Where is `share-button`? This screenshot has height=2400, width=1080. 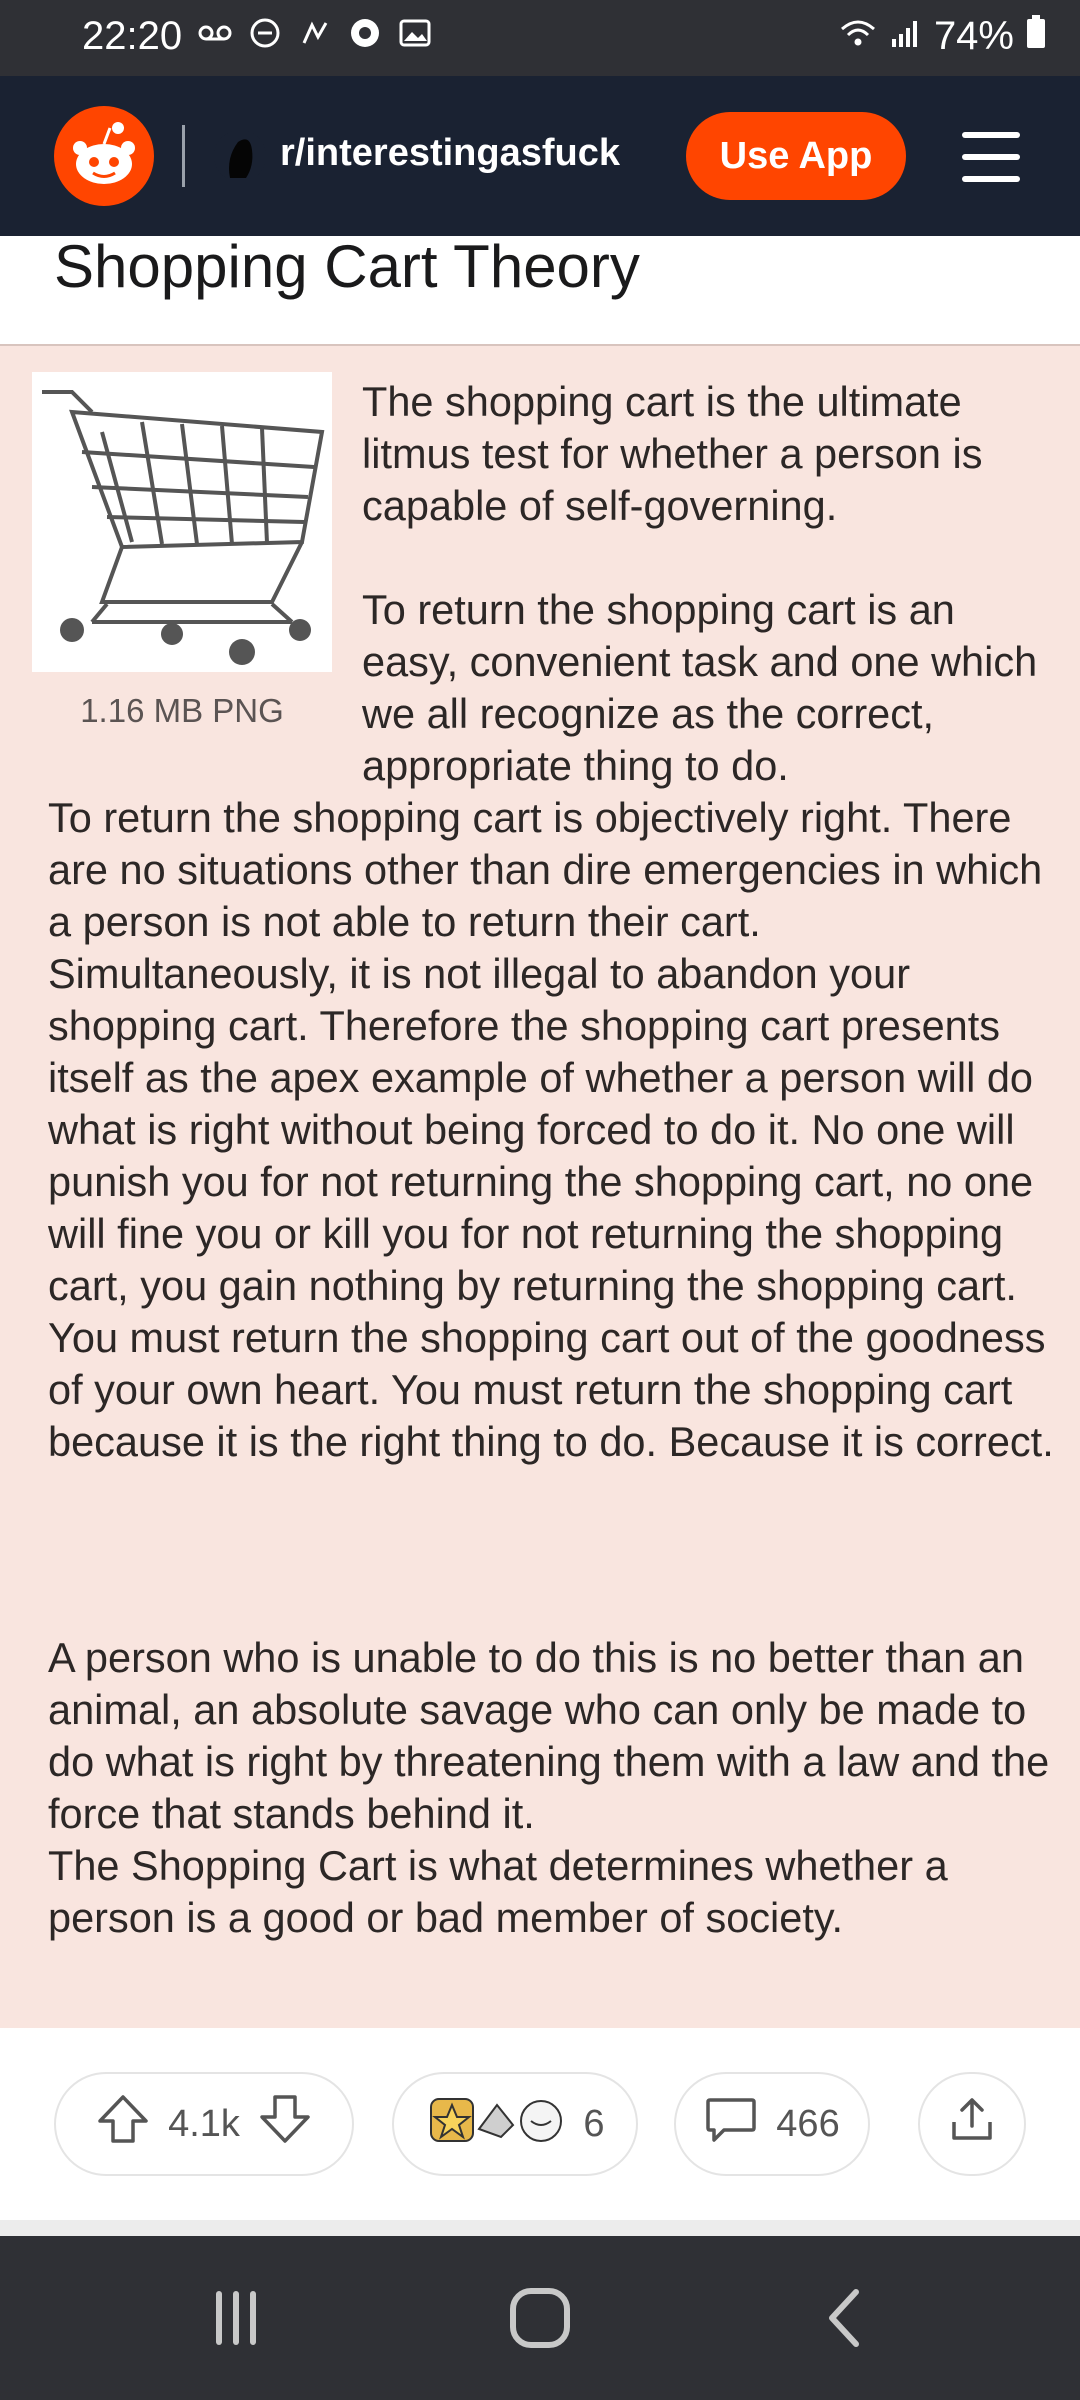 share-button is located at coordinates (972, 2124).